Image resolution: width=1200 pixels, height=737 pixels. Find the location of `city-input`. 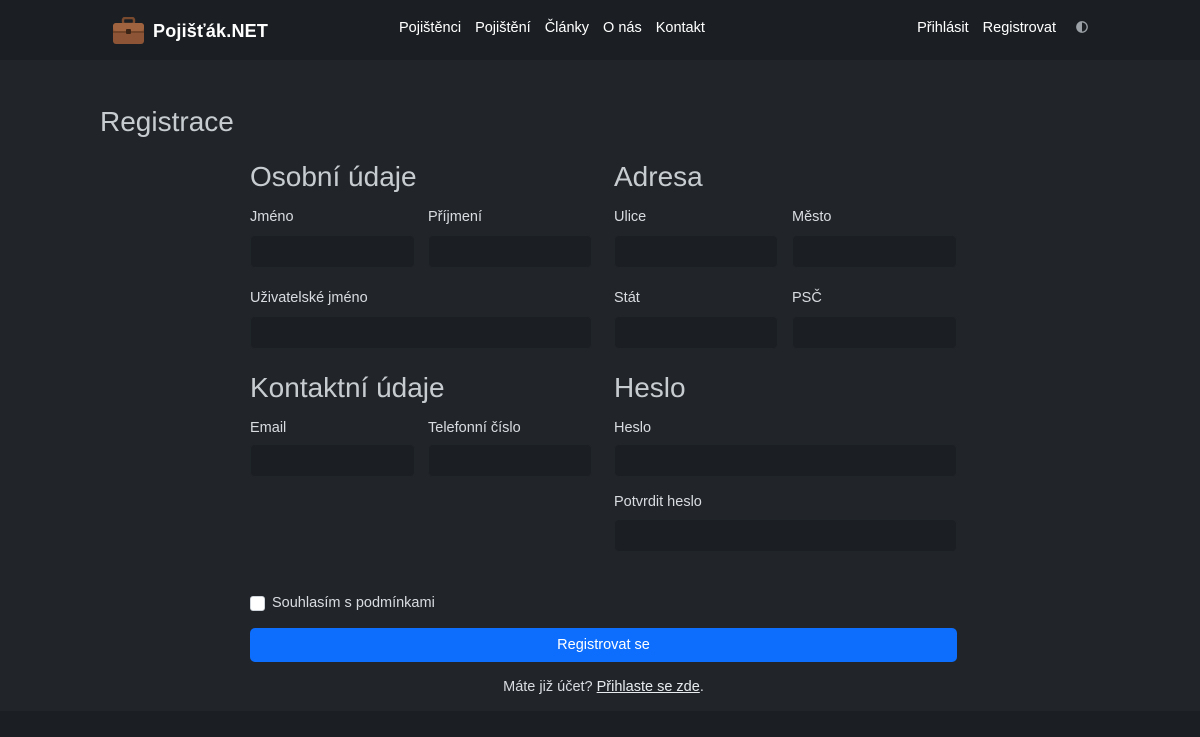

city-input is located at coordinates (874, 251).